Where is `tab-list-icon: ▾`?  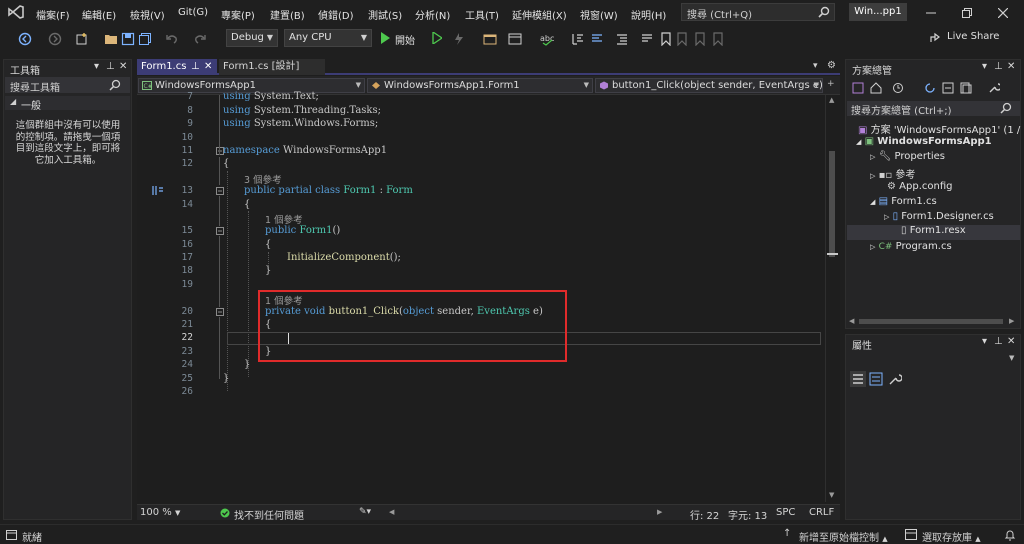
tab-list-icon: ▾ is located at coordinates (815, 66).